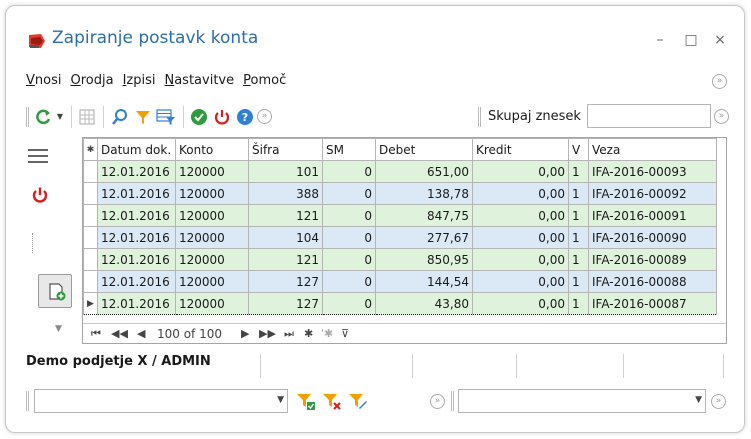  Describe the element at coordinates (285, 237) in the screenshot. I see `cell-sifra: 104` at that location.